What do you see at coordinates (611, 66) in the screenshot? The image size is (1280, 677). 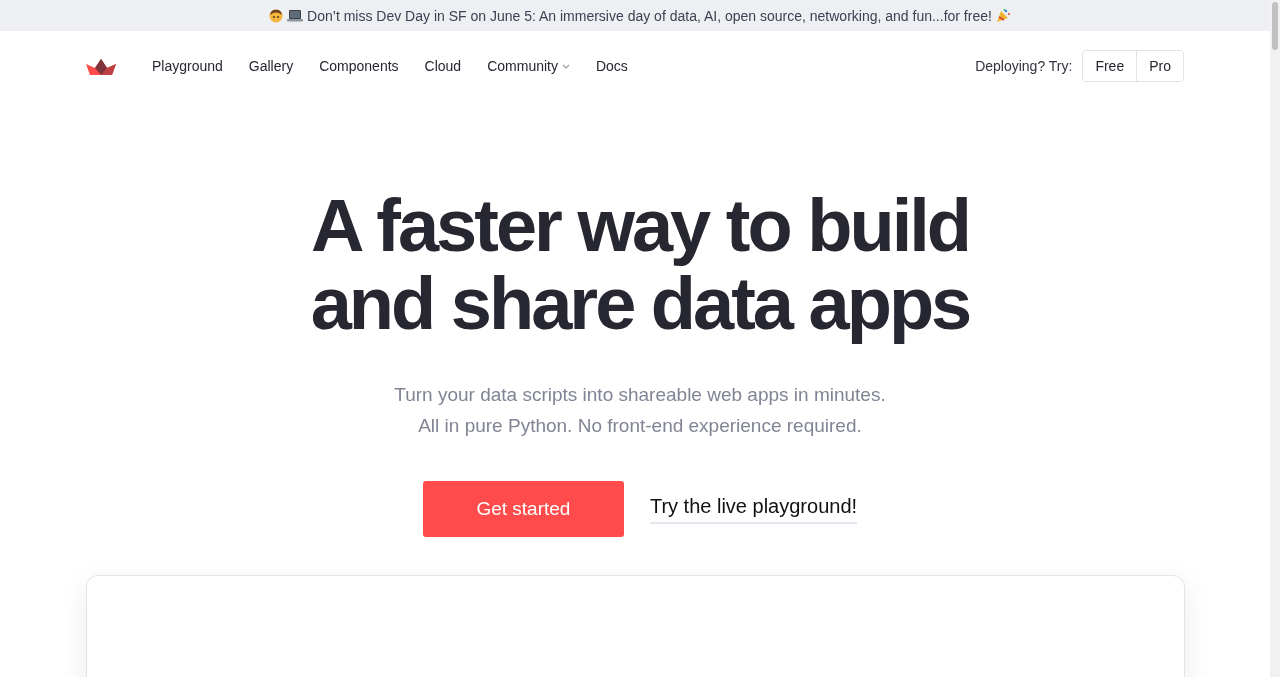 I see `nav-link: Docs` at bounding box center [611, 66].